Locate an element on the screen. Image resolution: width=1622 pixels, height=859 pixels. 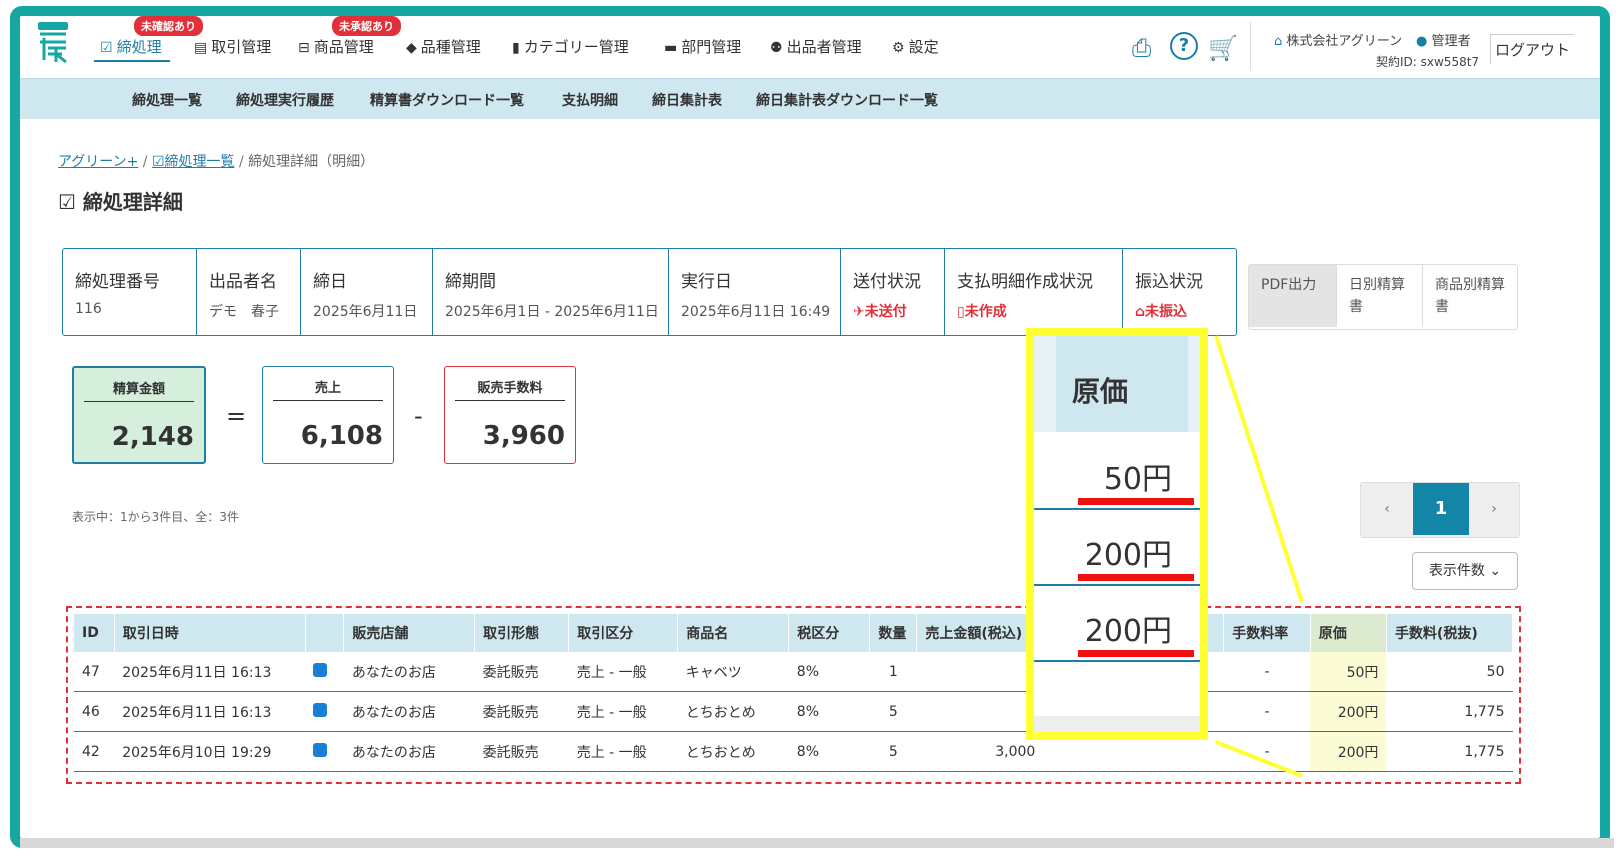
company-name: ⌂ 株式会社アグリーン is located at coordinates (1338, 41).